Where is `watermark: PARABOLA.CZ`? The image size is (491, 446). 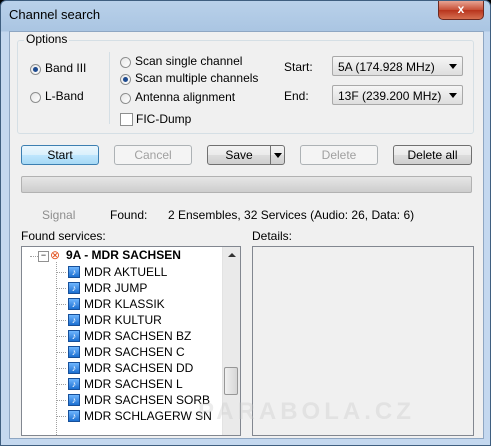
watermark: PARABOLA.CZ is located at coordinates (306, 411).